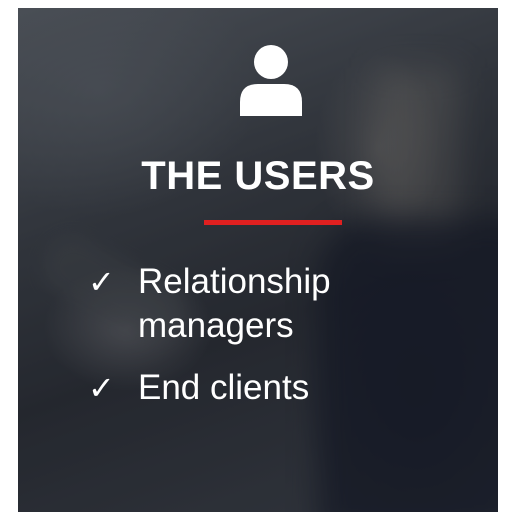  I want to click on list-item: ✓ Relationship managers, so click(288, 304).